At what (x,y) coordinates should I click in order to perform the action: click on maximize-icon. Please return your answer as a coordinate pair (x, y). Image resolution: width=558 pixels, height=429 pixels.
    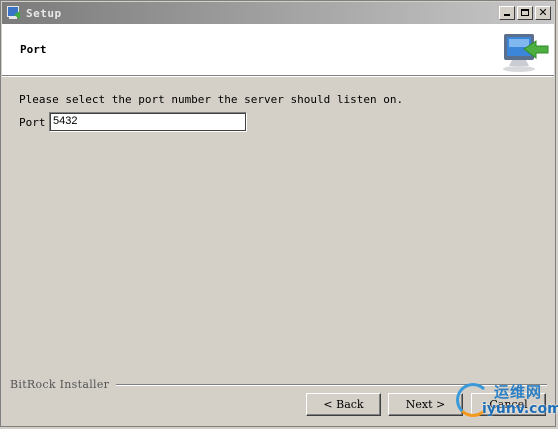
    Looking at the image, I should click on (525, 13).